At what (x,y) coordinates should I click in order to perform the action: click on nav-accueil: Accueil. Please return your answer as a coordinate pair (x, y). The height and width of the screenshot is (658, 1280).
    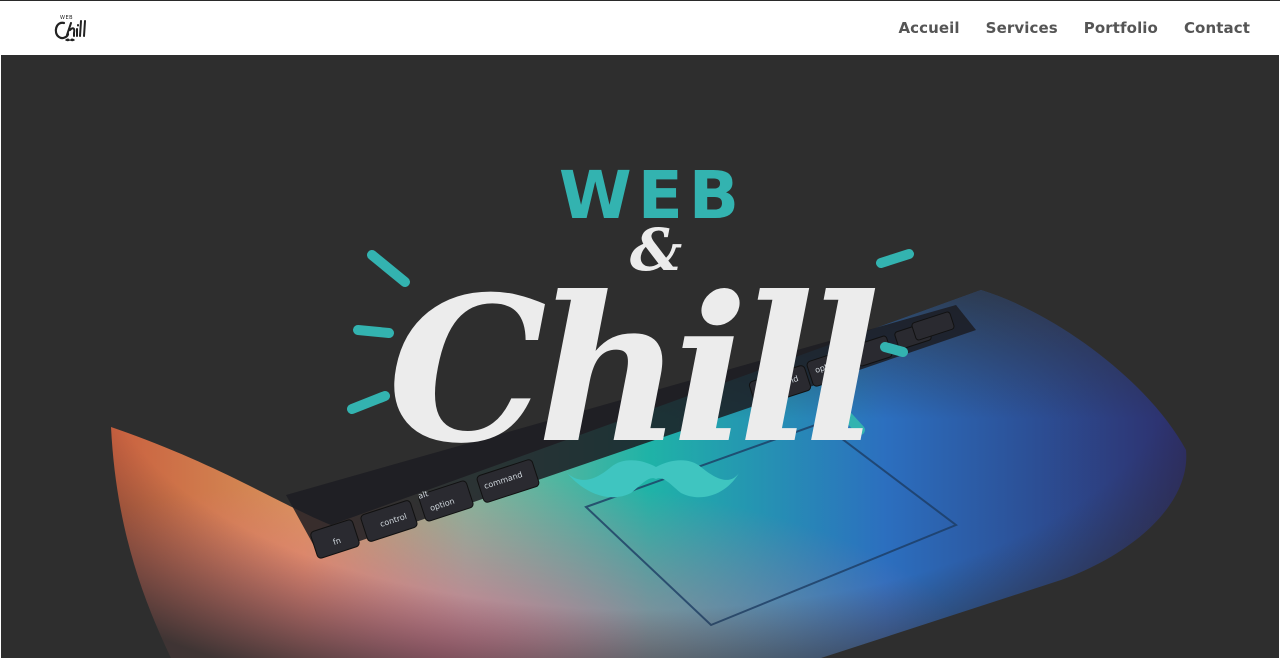
    Looking at the image, I should click on (928, 28).